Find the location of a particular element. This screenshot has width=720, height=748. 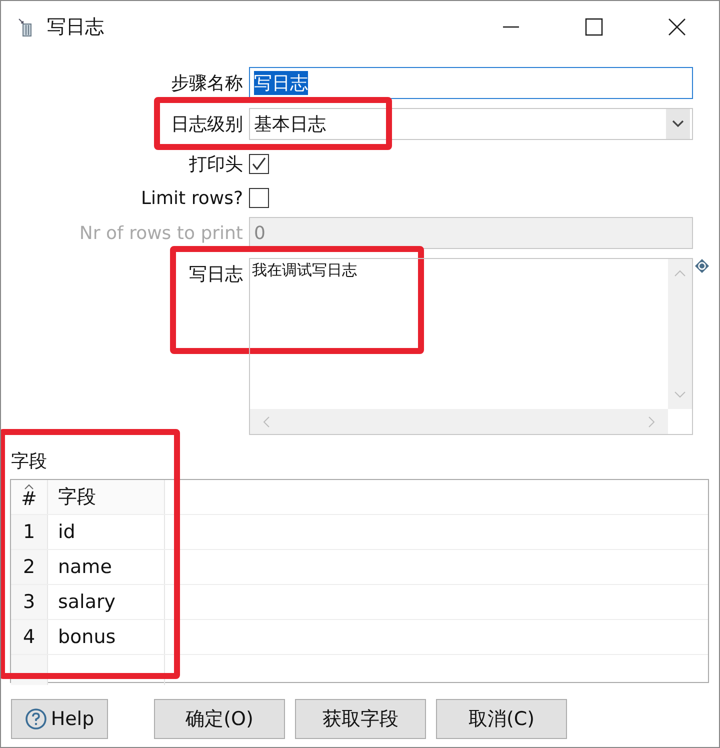

app-icon is located at coordinates (25, 27).